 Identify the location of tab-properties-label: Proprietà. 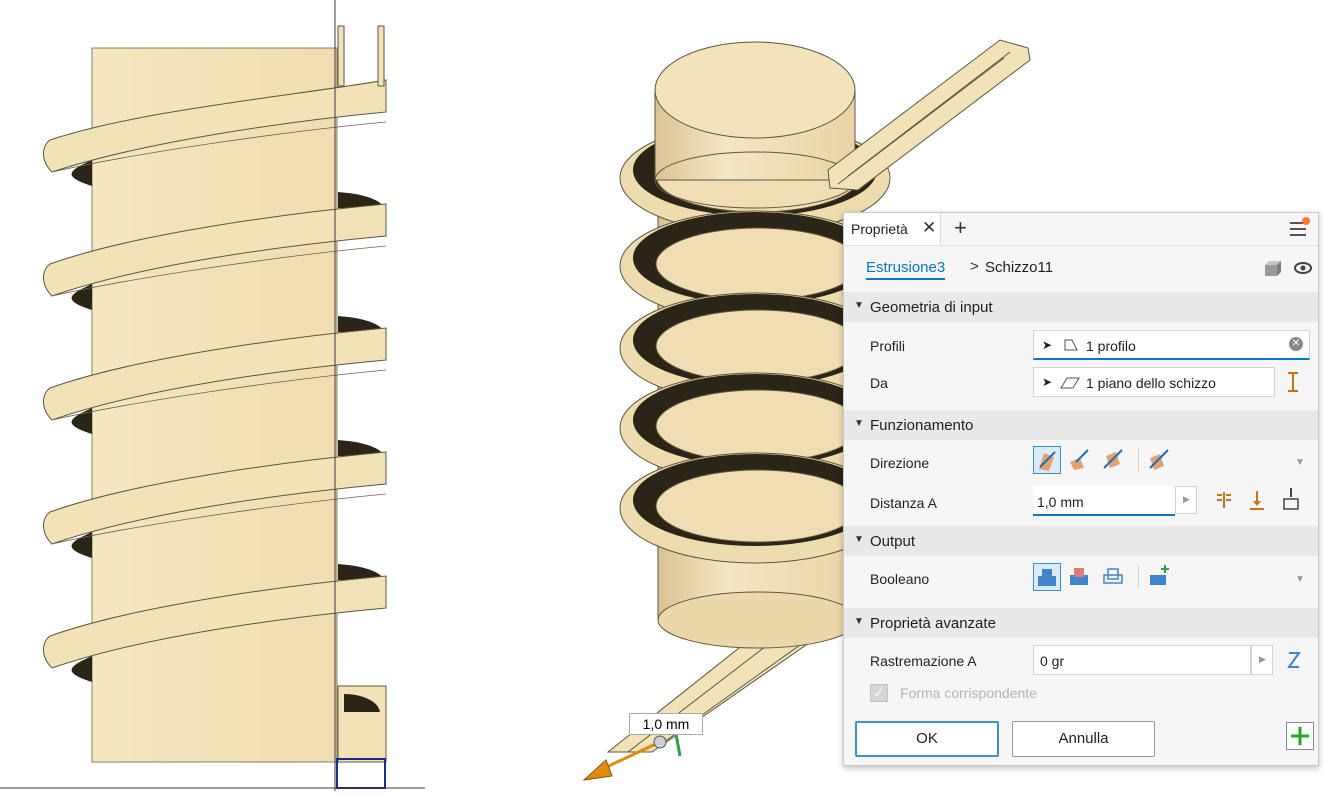
(879, 229).